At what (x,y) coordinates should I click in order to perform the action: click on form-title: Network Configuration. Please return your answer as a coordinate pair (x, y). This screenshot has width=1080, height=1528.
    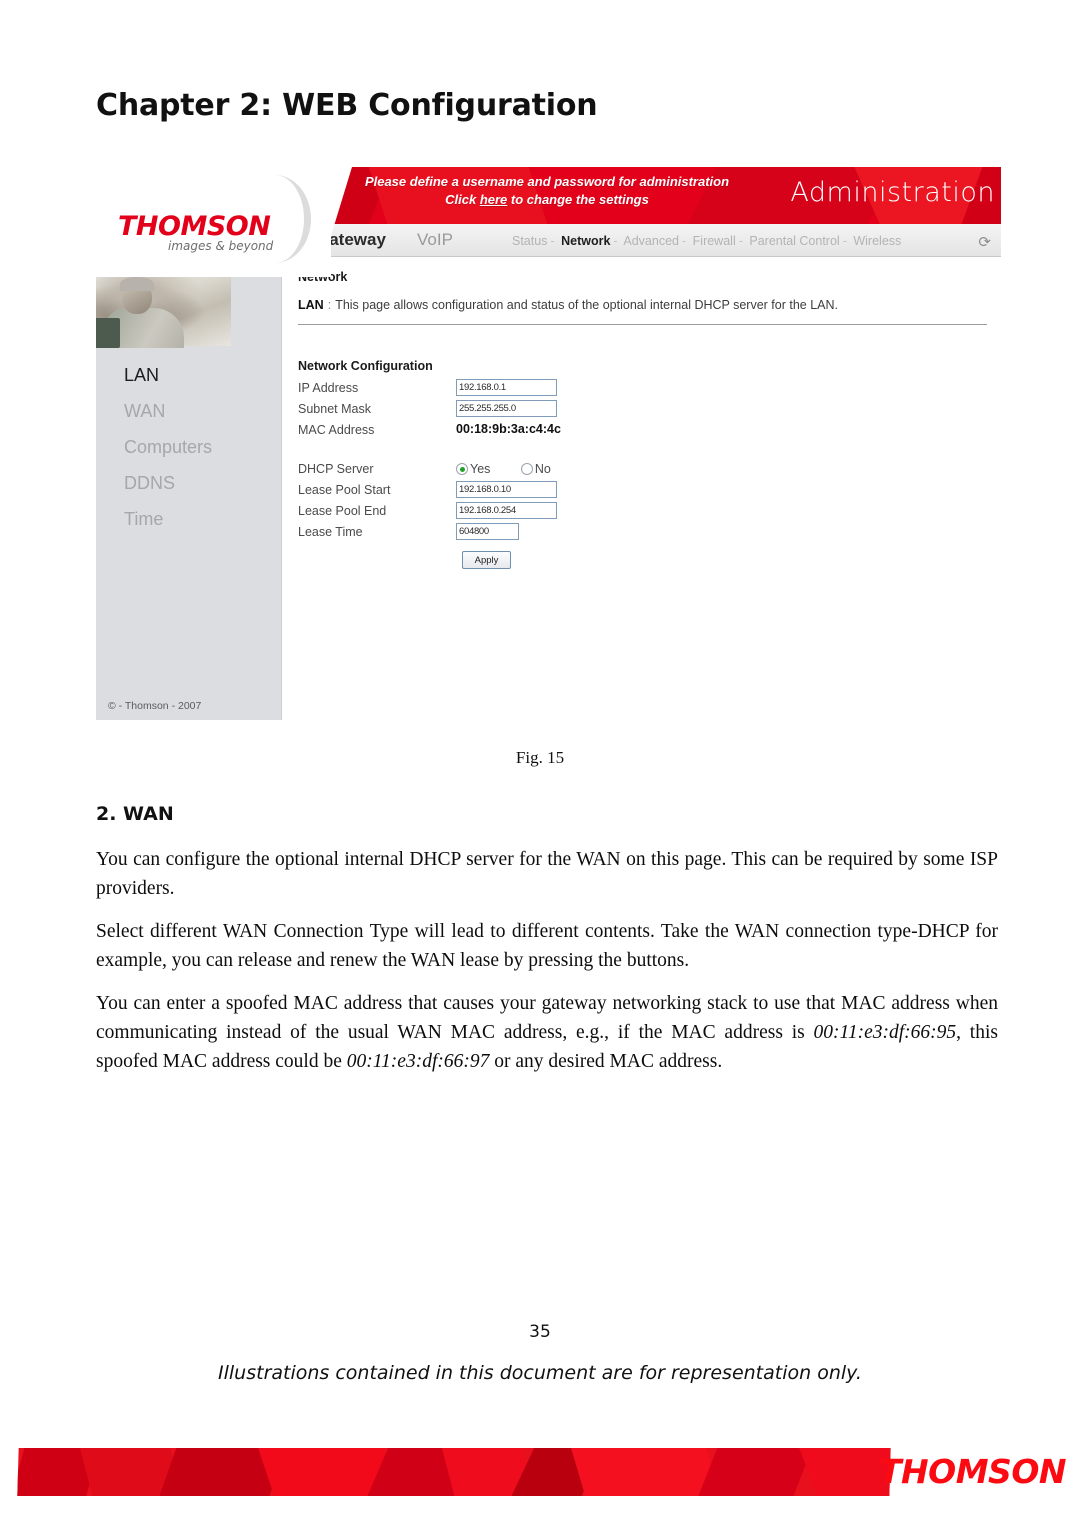
    Looking at the image, I should click on (365, 366).